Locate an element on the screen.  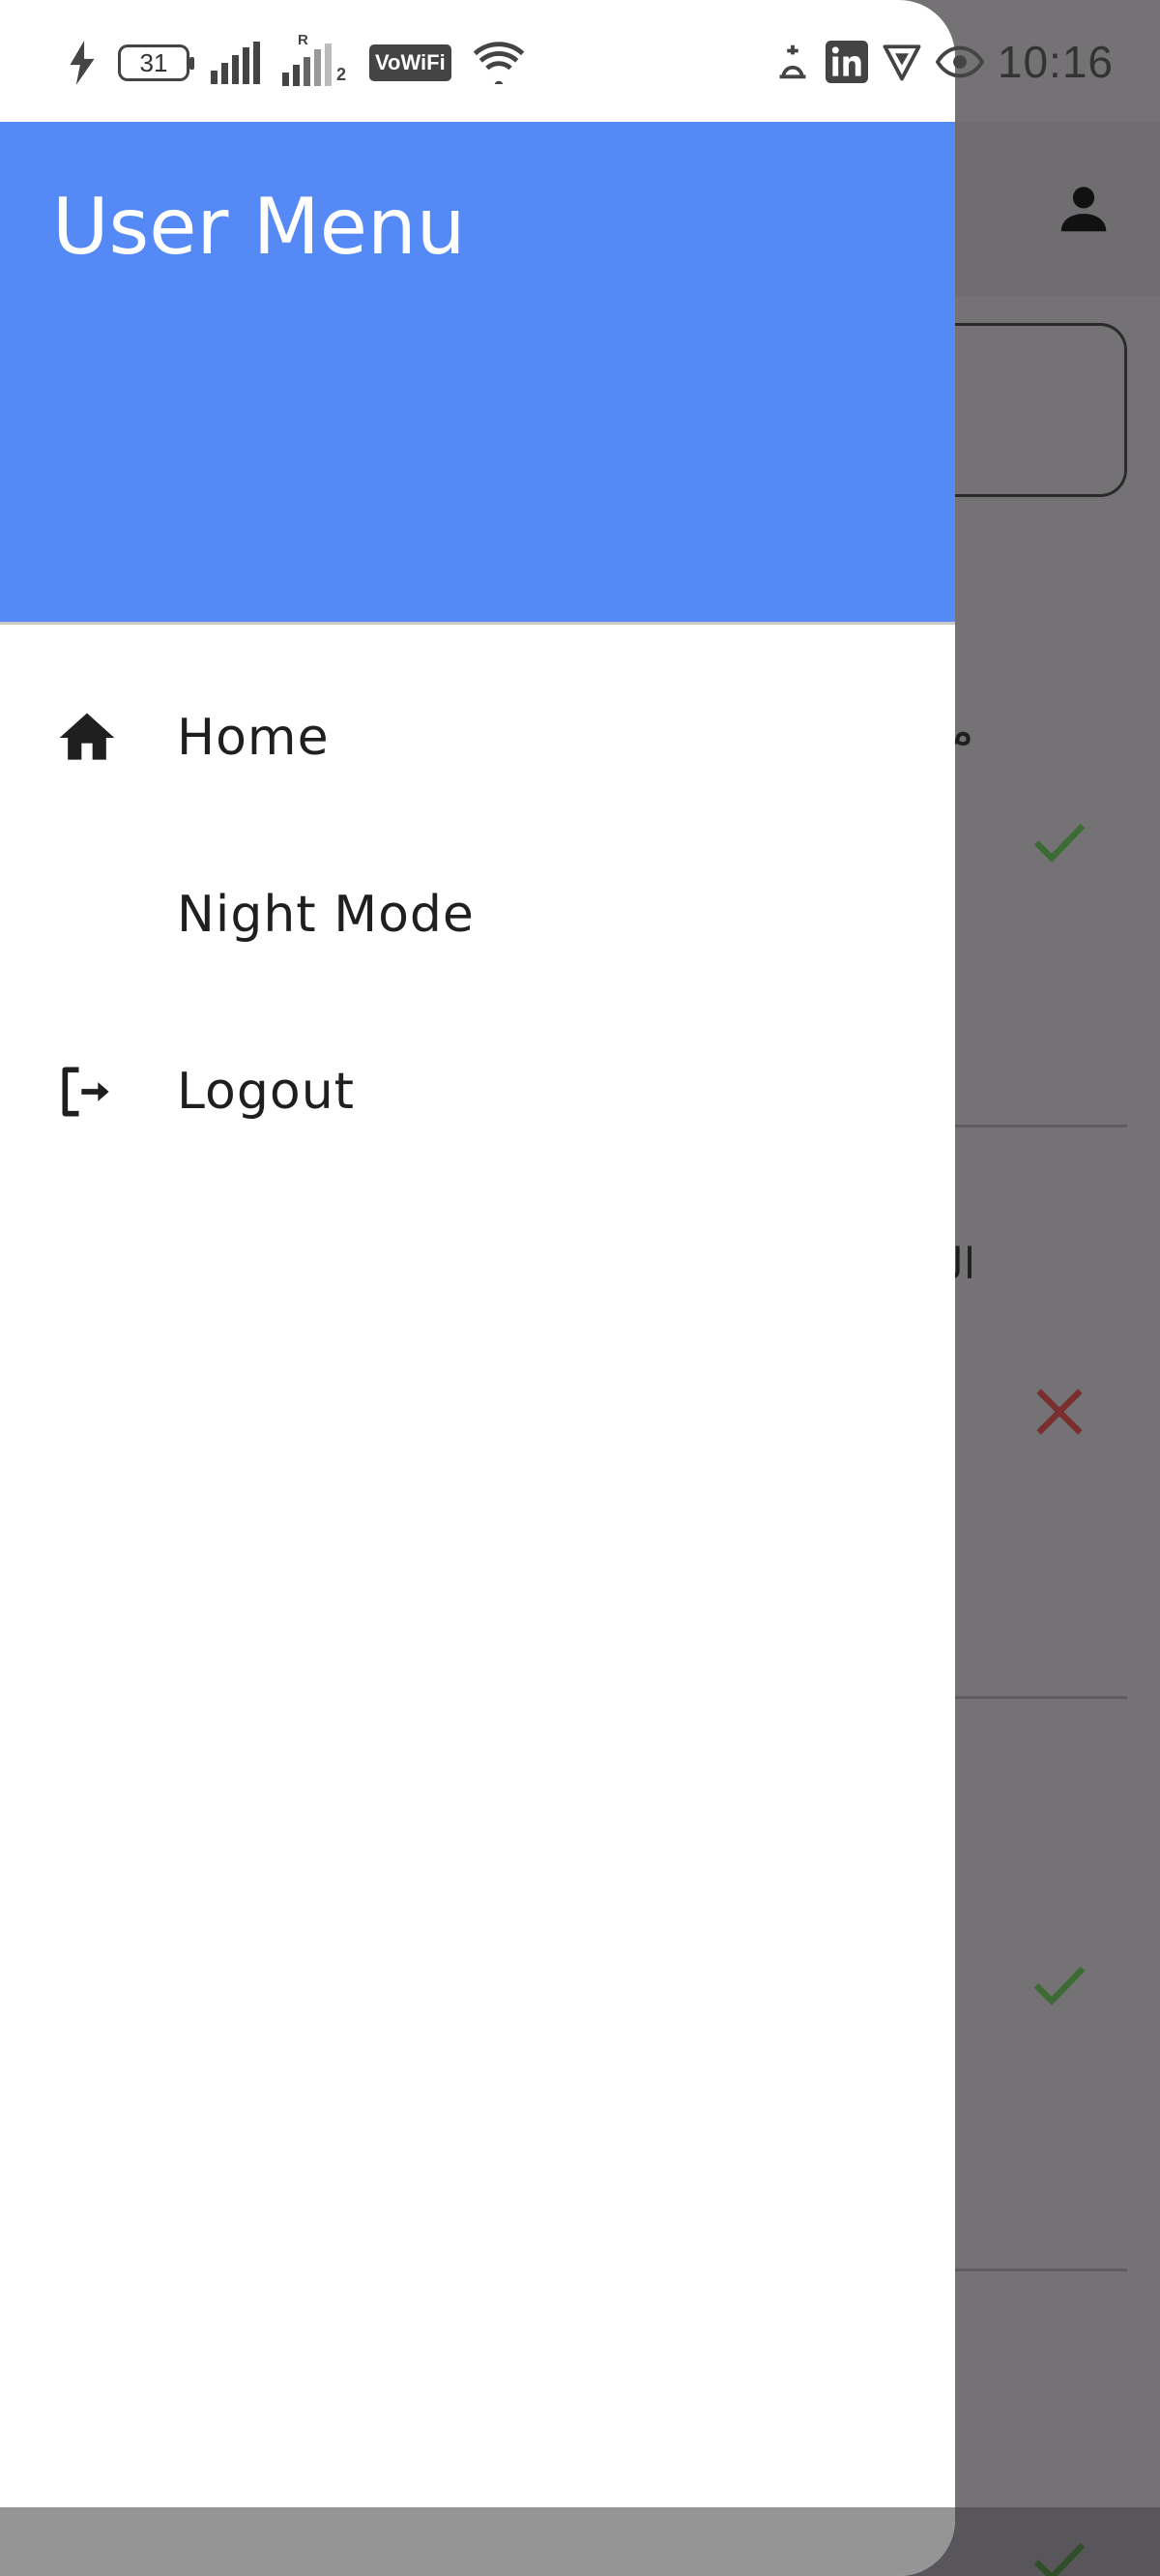
status-bar: 31 R 2 VoWiFi 10:16 is located at coordinates (580, 61).